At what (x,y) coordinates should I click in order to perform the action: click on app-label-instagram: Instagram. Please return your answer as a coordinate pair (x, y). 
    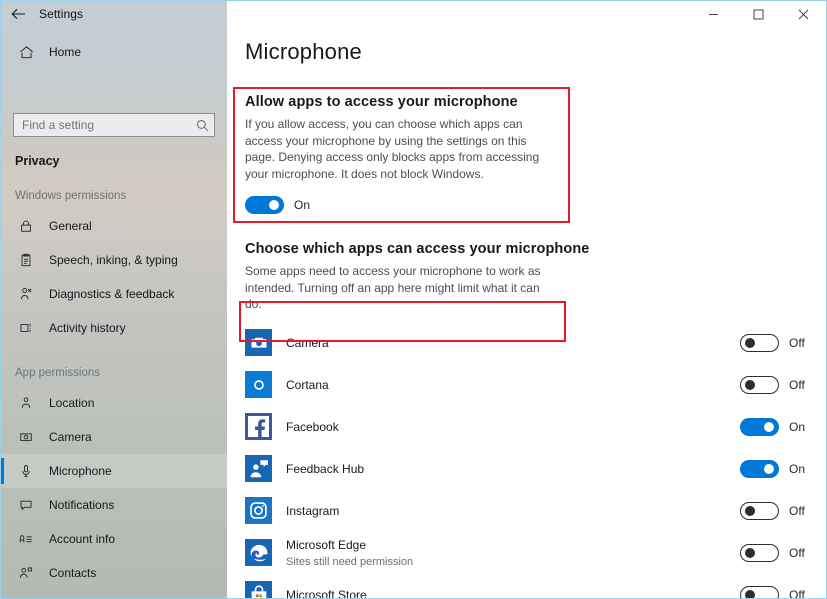
    Looking at the image, I should click on (506, 511).